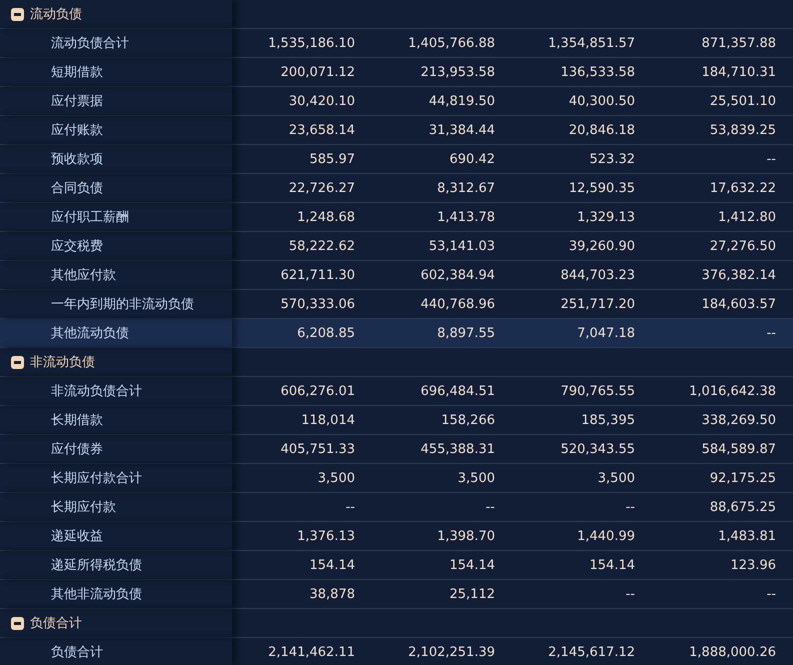 The height and width of the screenshot is (665, 793). What do you see at coordinates (89, 217) in the screenshot?
I see `row-label: 应付职工薪酬` at bounding box center [89, 217].